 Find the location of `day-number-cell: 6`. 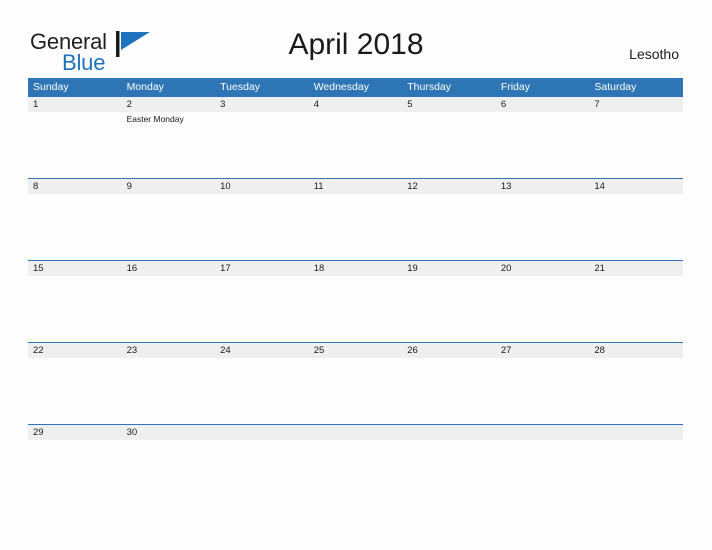

day-number-cell: 6 is located at coordinates (543, 104).